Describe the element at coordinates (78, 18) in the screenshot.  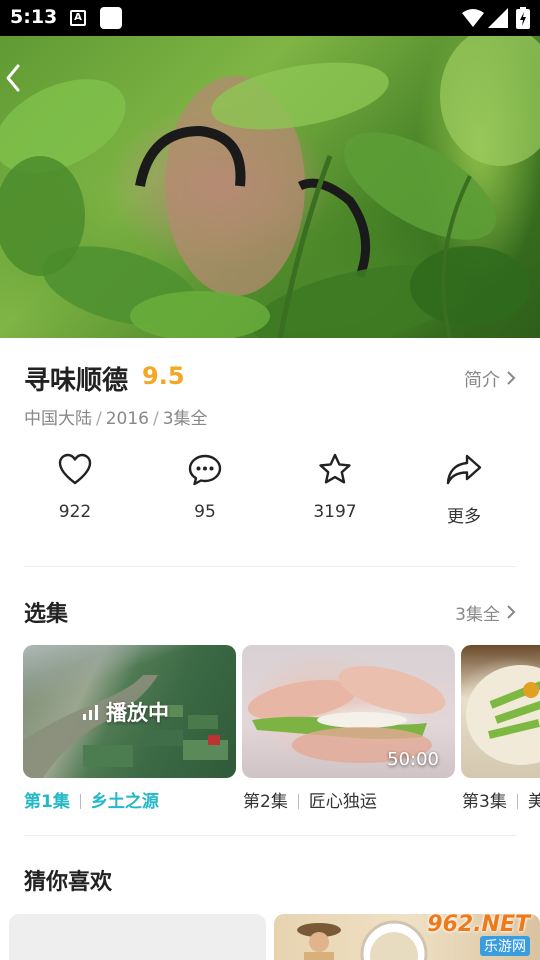
I see `accessibility-icon: A` at that location.